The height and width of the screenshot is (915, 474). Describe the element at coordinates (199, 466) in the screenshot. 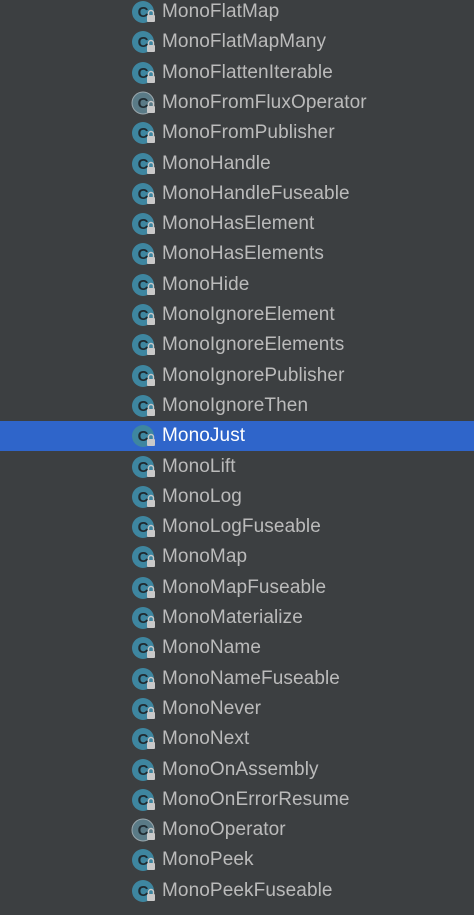

I see `tree-item-label: MonoLift` at that location.